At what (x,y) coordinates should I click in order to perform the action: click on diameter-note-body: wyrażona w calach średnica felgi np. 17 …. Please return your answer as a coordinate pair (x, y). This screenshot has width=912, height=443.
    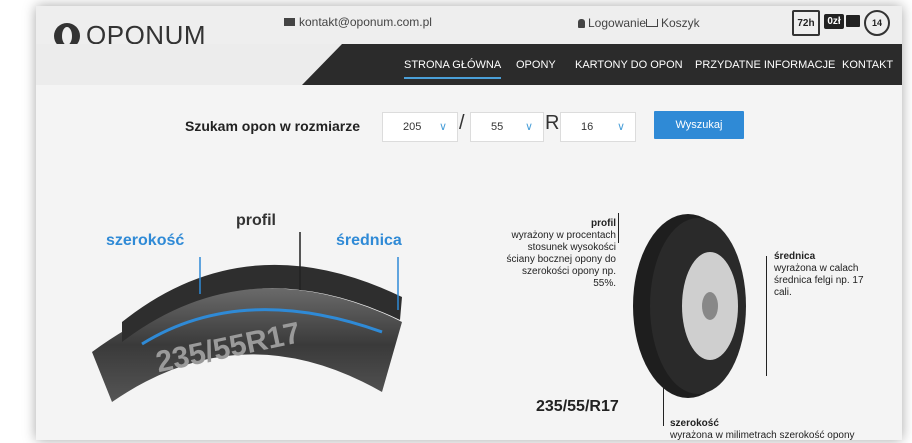
    Looking at the image, I should click on (819, 280).